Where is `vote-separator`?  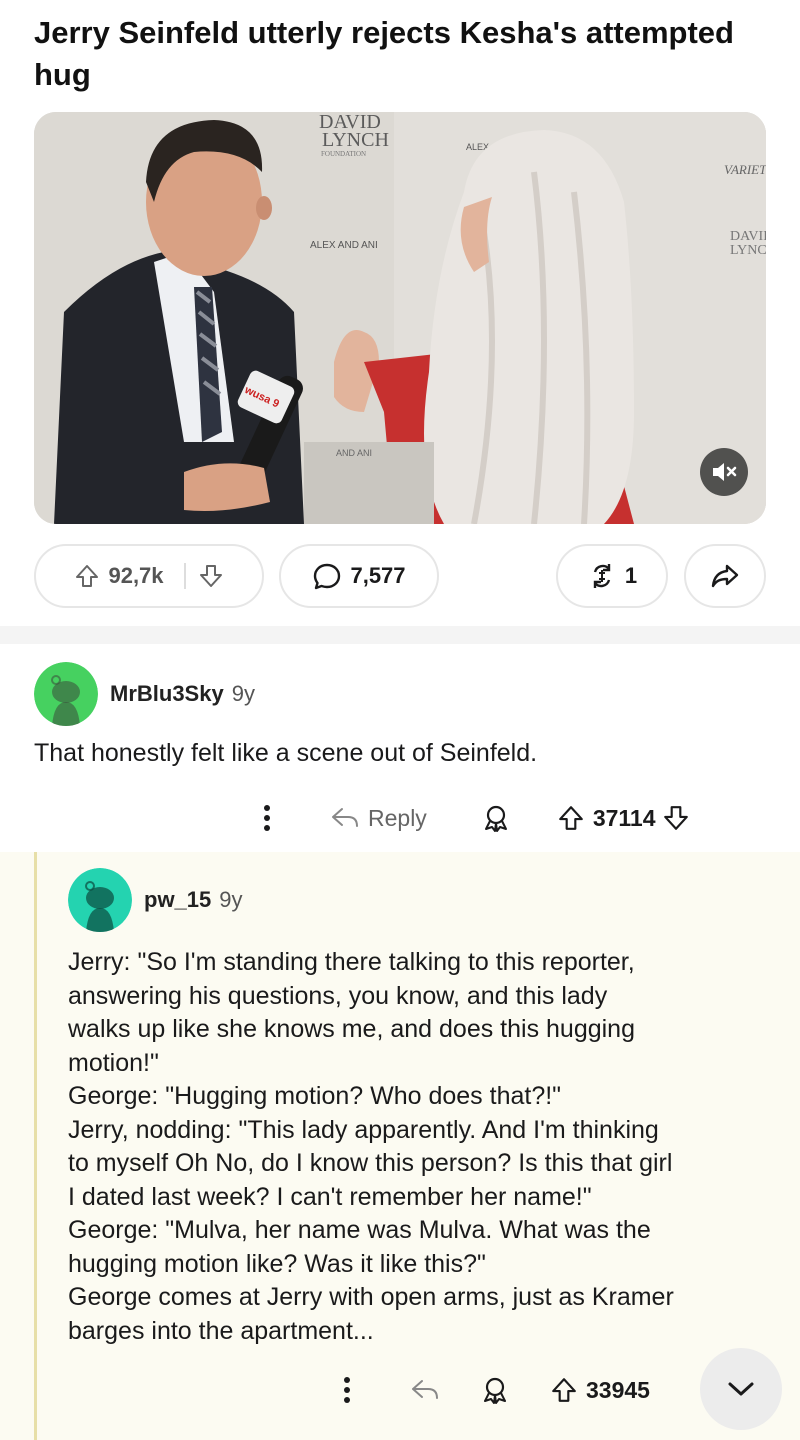 vote-separator is located at coordinates (184, 576).